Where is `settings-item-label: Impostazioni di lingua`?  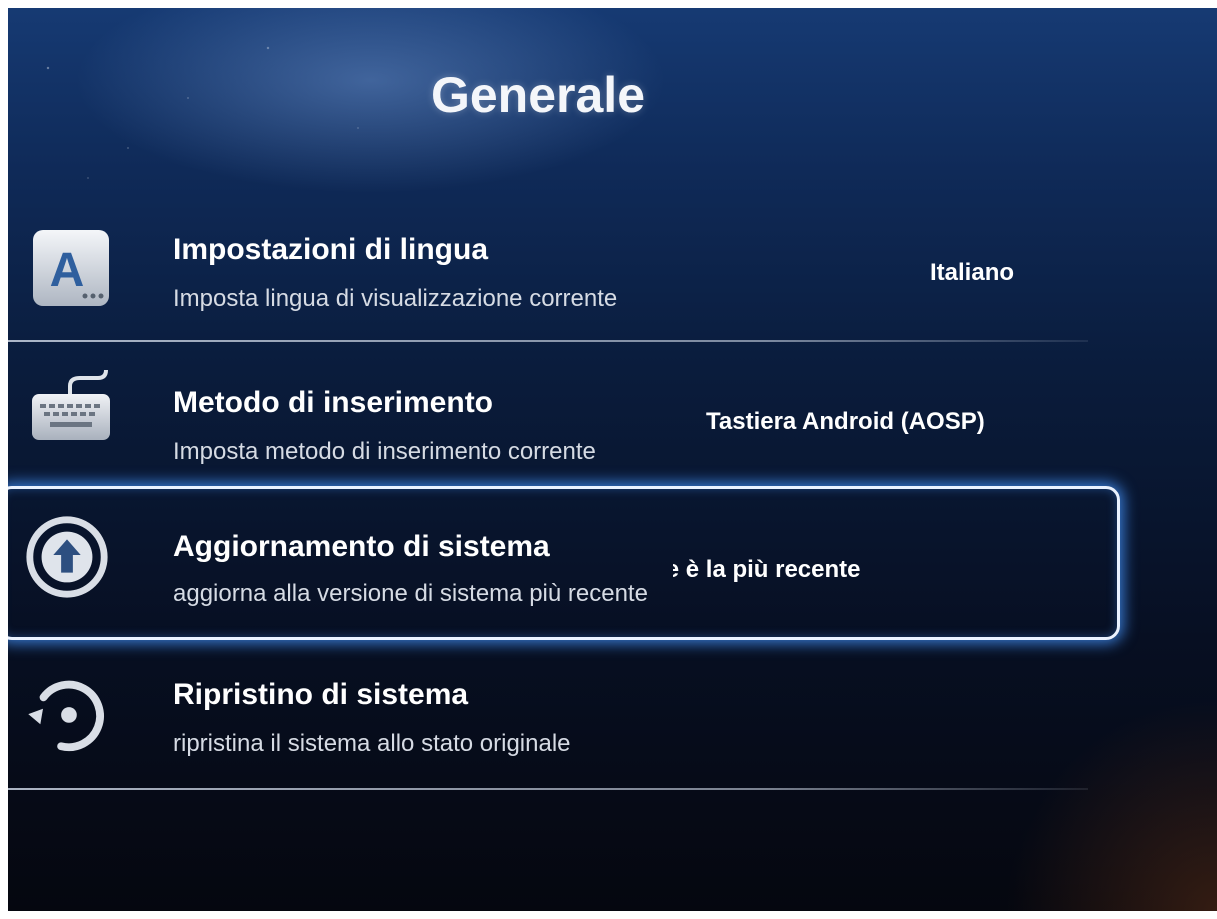
settings-item-label: Impostazioni di lingua is located at coordinates (330, 249).